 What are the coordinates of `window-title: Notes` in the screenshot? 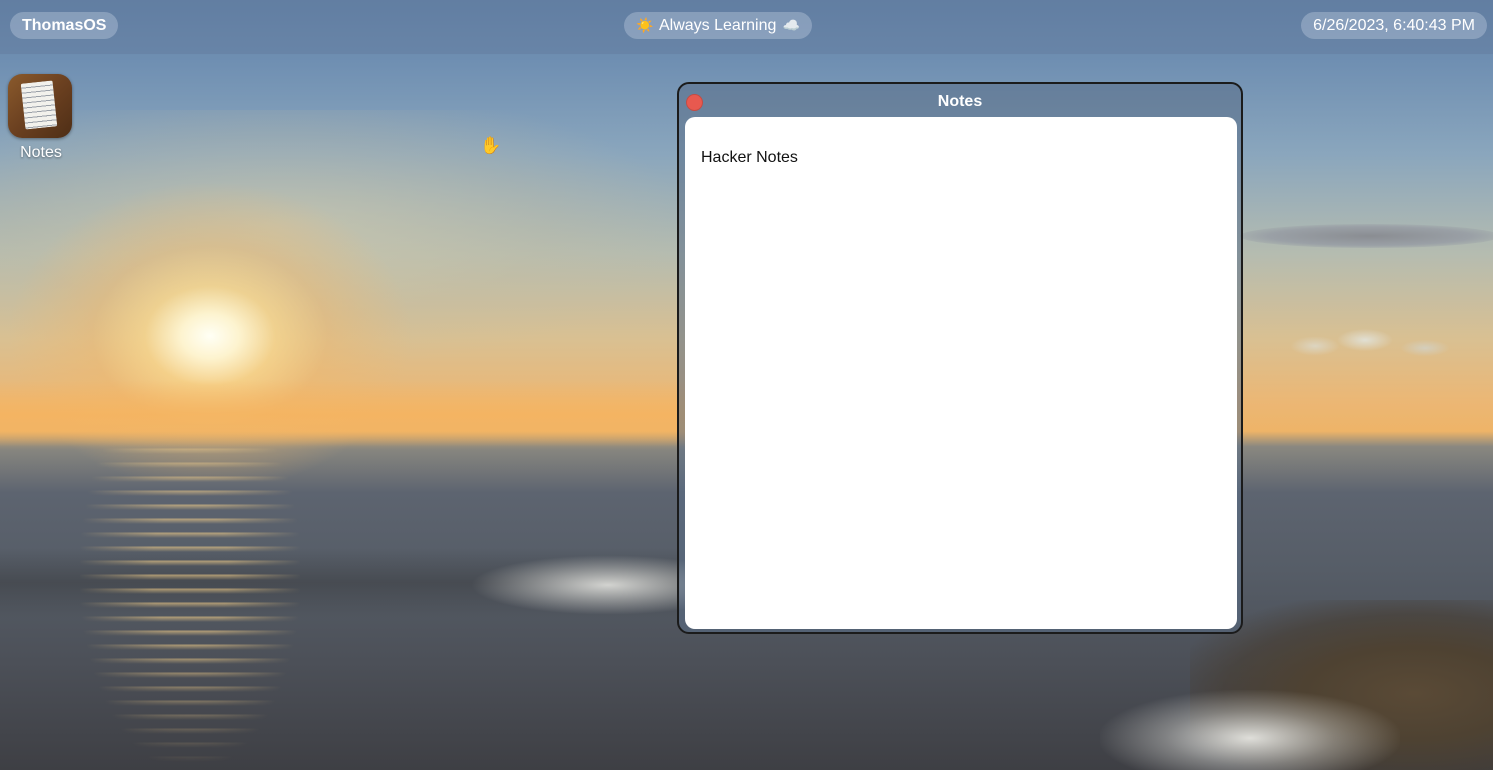 It's located at (960, 101).